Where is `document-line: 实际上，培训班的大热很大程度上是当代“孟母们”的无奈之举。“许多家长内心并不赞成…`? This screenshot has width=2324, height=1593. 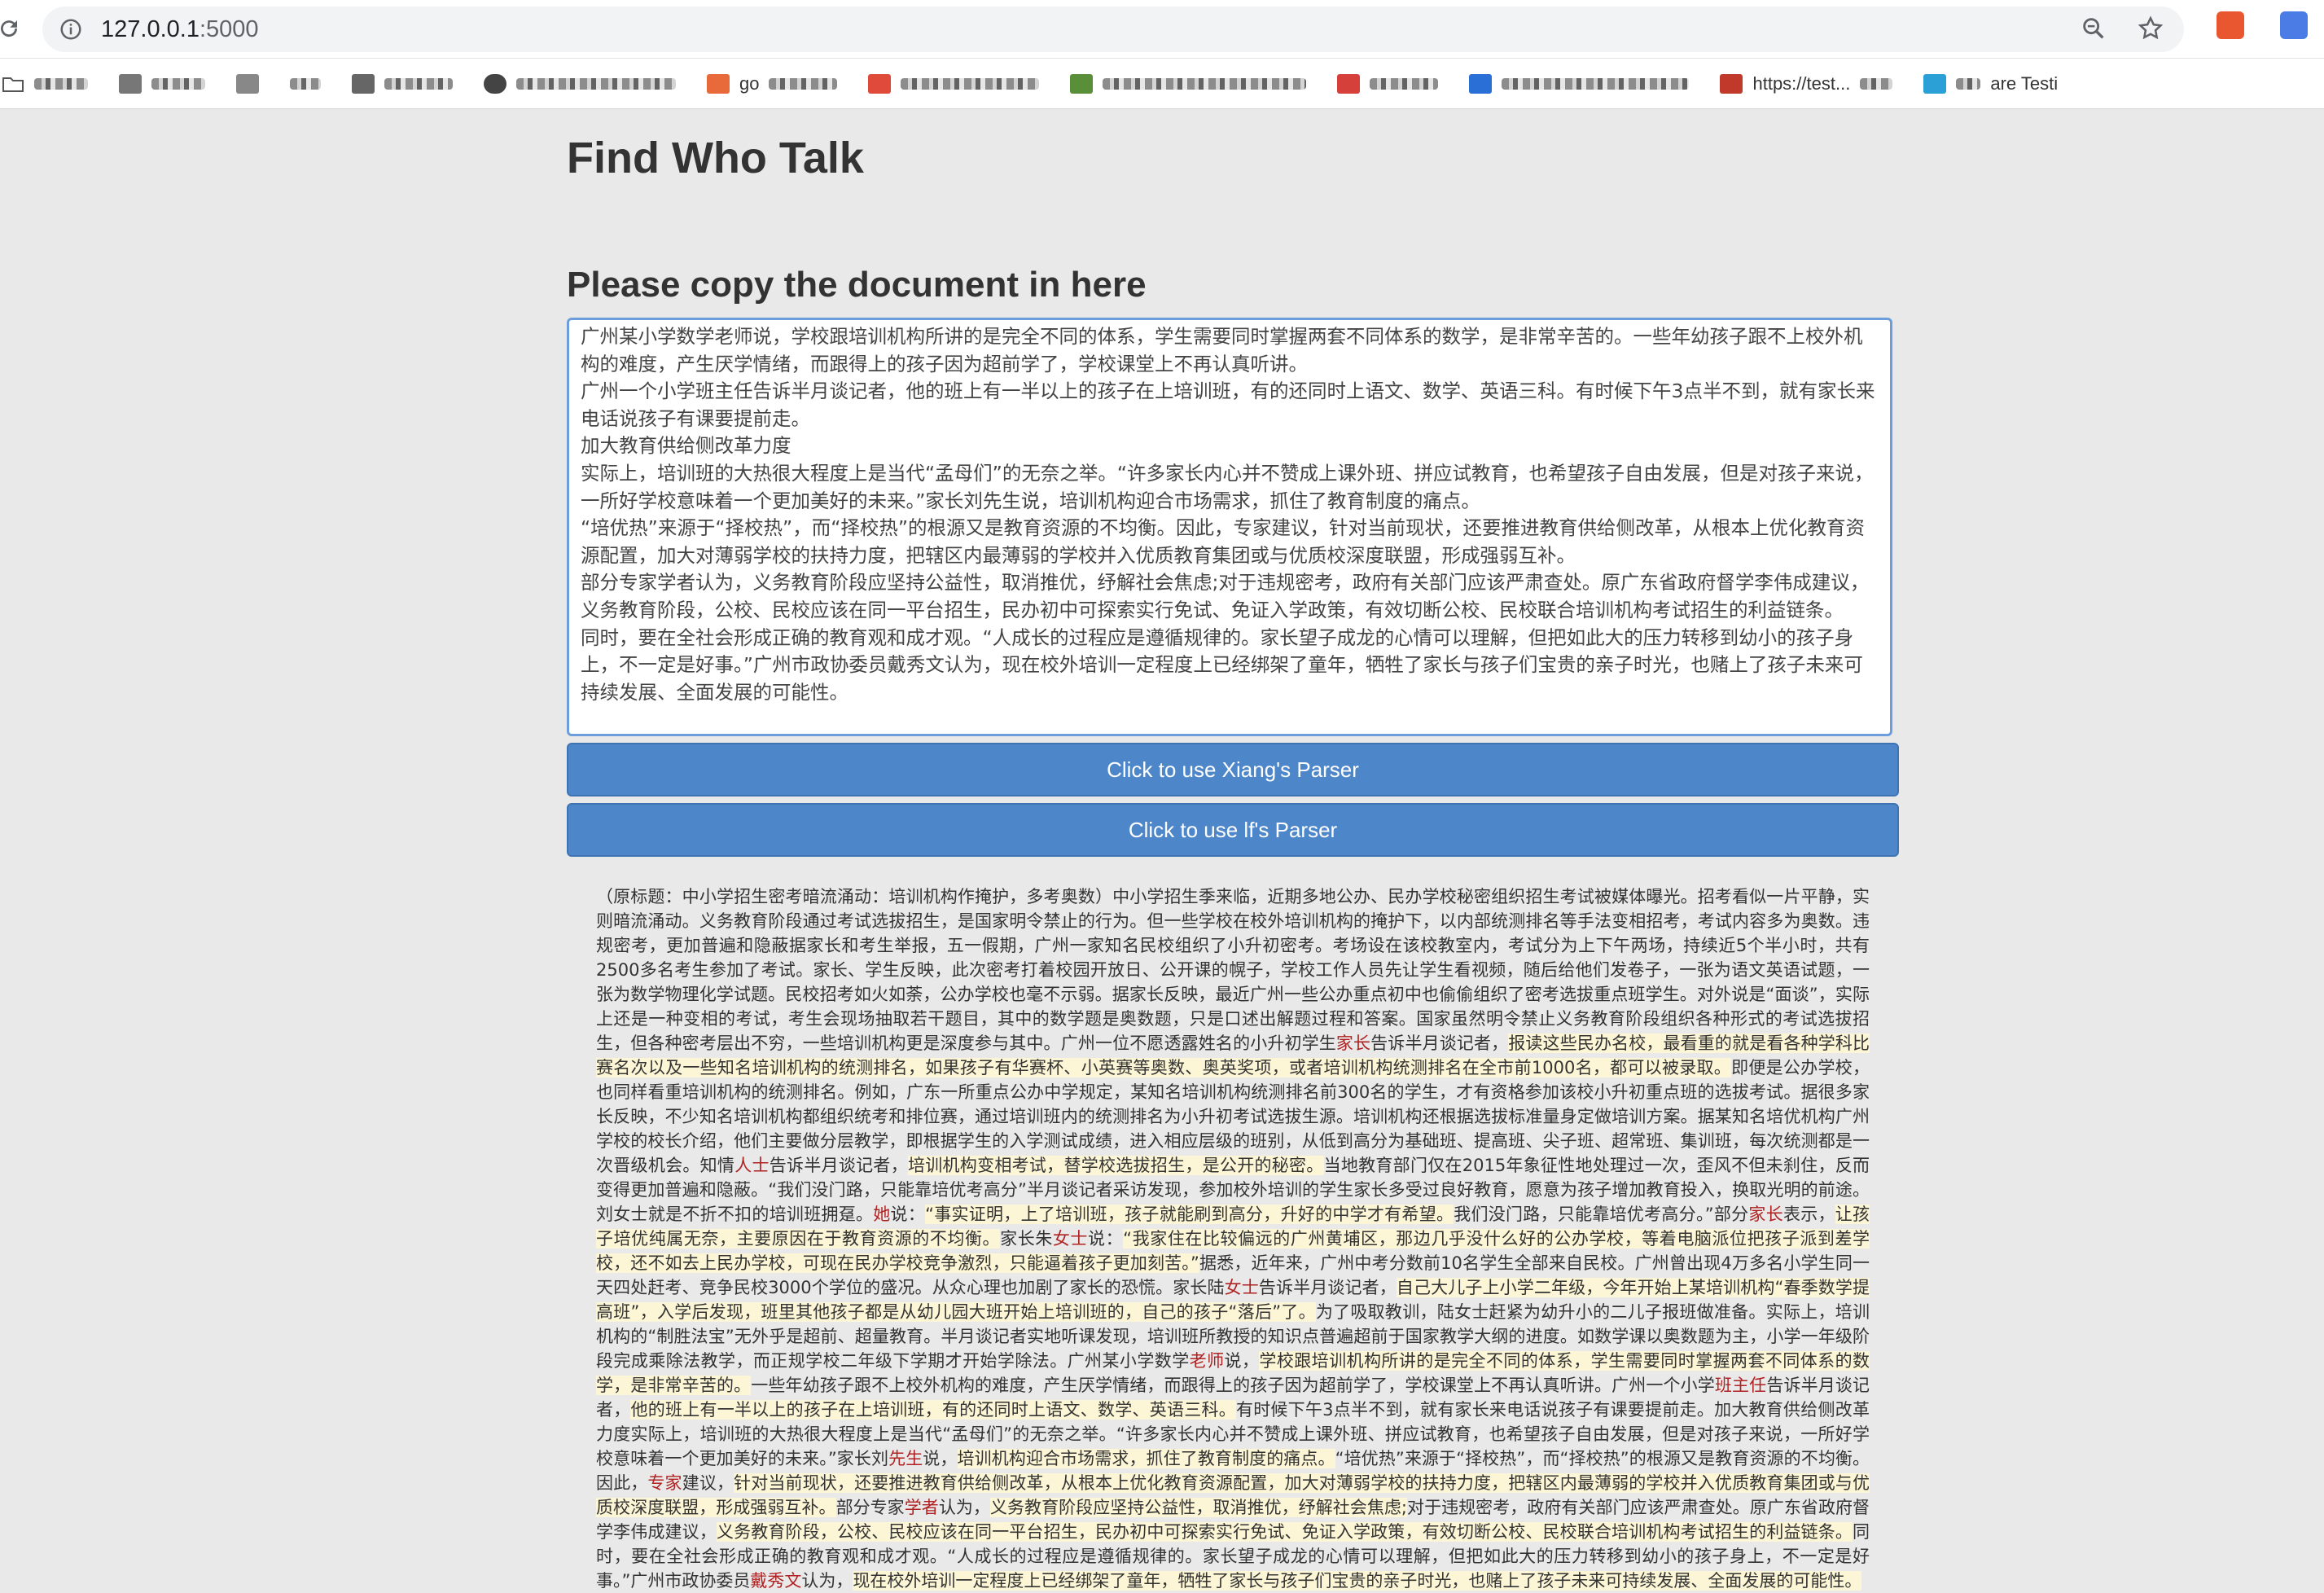
document-line: 实际上，培训班的大热很大程度上是当代“孟母们”的无奈之举。“许多家长内心并不赞成… is located at coordinates (1227, 486).